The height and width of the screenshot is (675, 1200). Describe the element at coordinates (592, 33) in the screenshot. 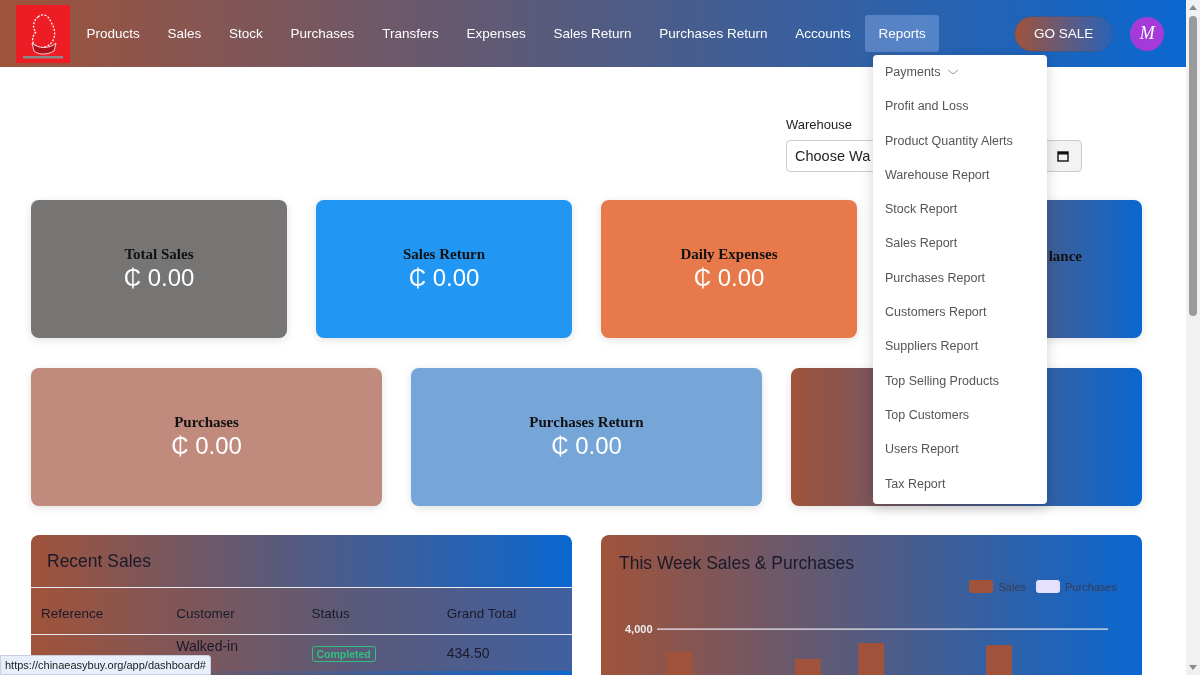

I see `nav-link: Sales Return` at that location.